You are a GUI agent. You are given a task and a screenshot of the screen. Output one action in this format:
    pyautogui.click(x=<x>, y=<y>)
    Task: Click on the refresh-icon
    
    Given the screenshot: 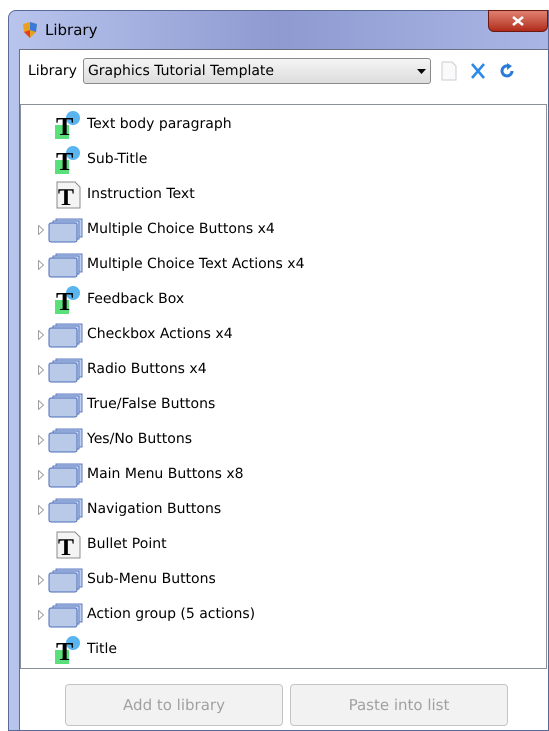 What is the action you would take?
    pyautogui.click(x=506, y=71)
    